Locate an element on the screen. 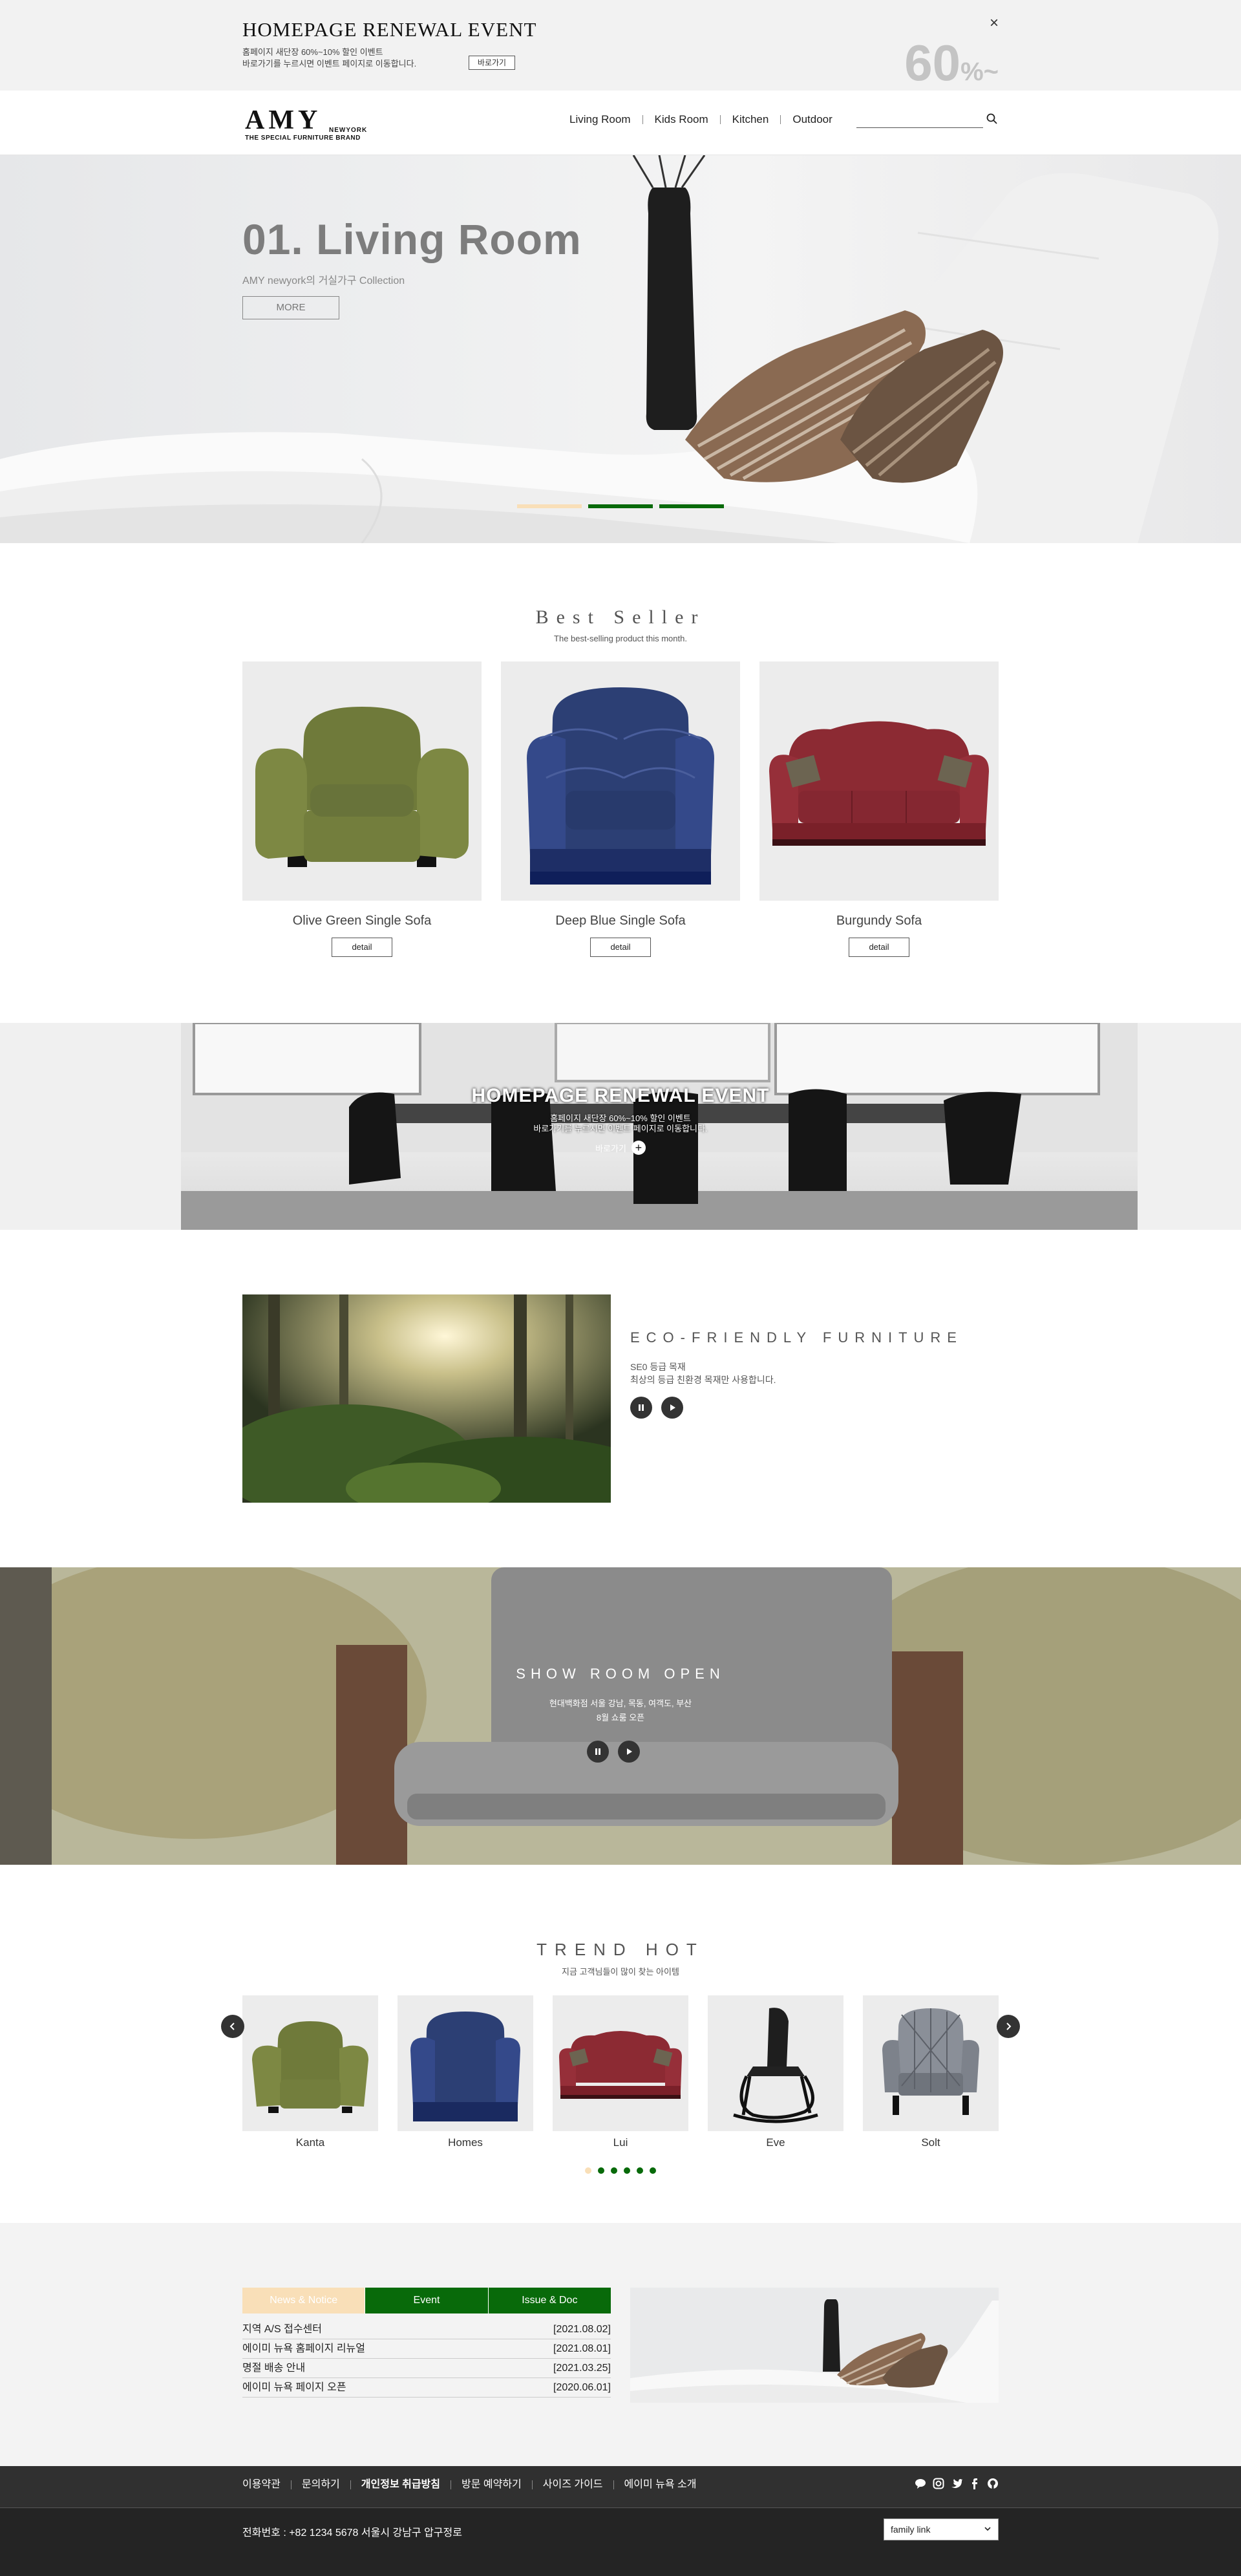 This screenshot has width=1241, height=2576. product-image-eve is located at coordinates (775, 2063).